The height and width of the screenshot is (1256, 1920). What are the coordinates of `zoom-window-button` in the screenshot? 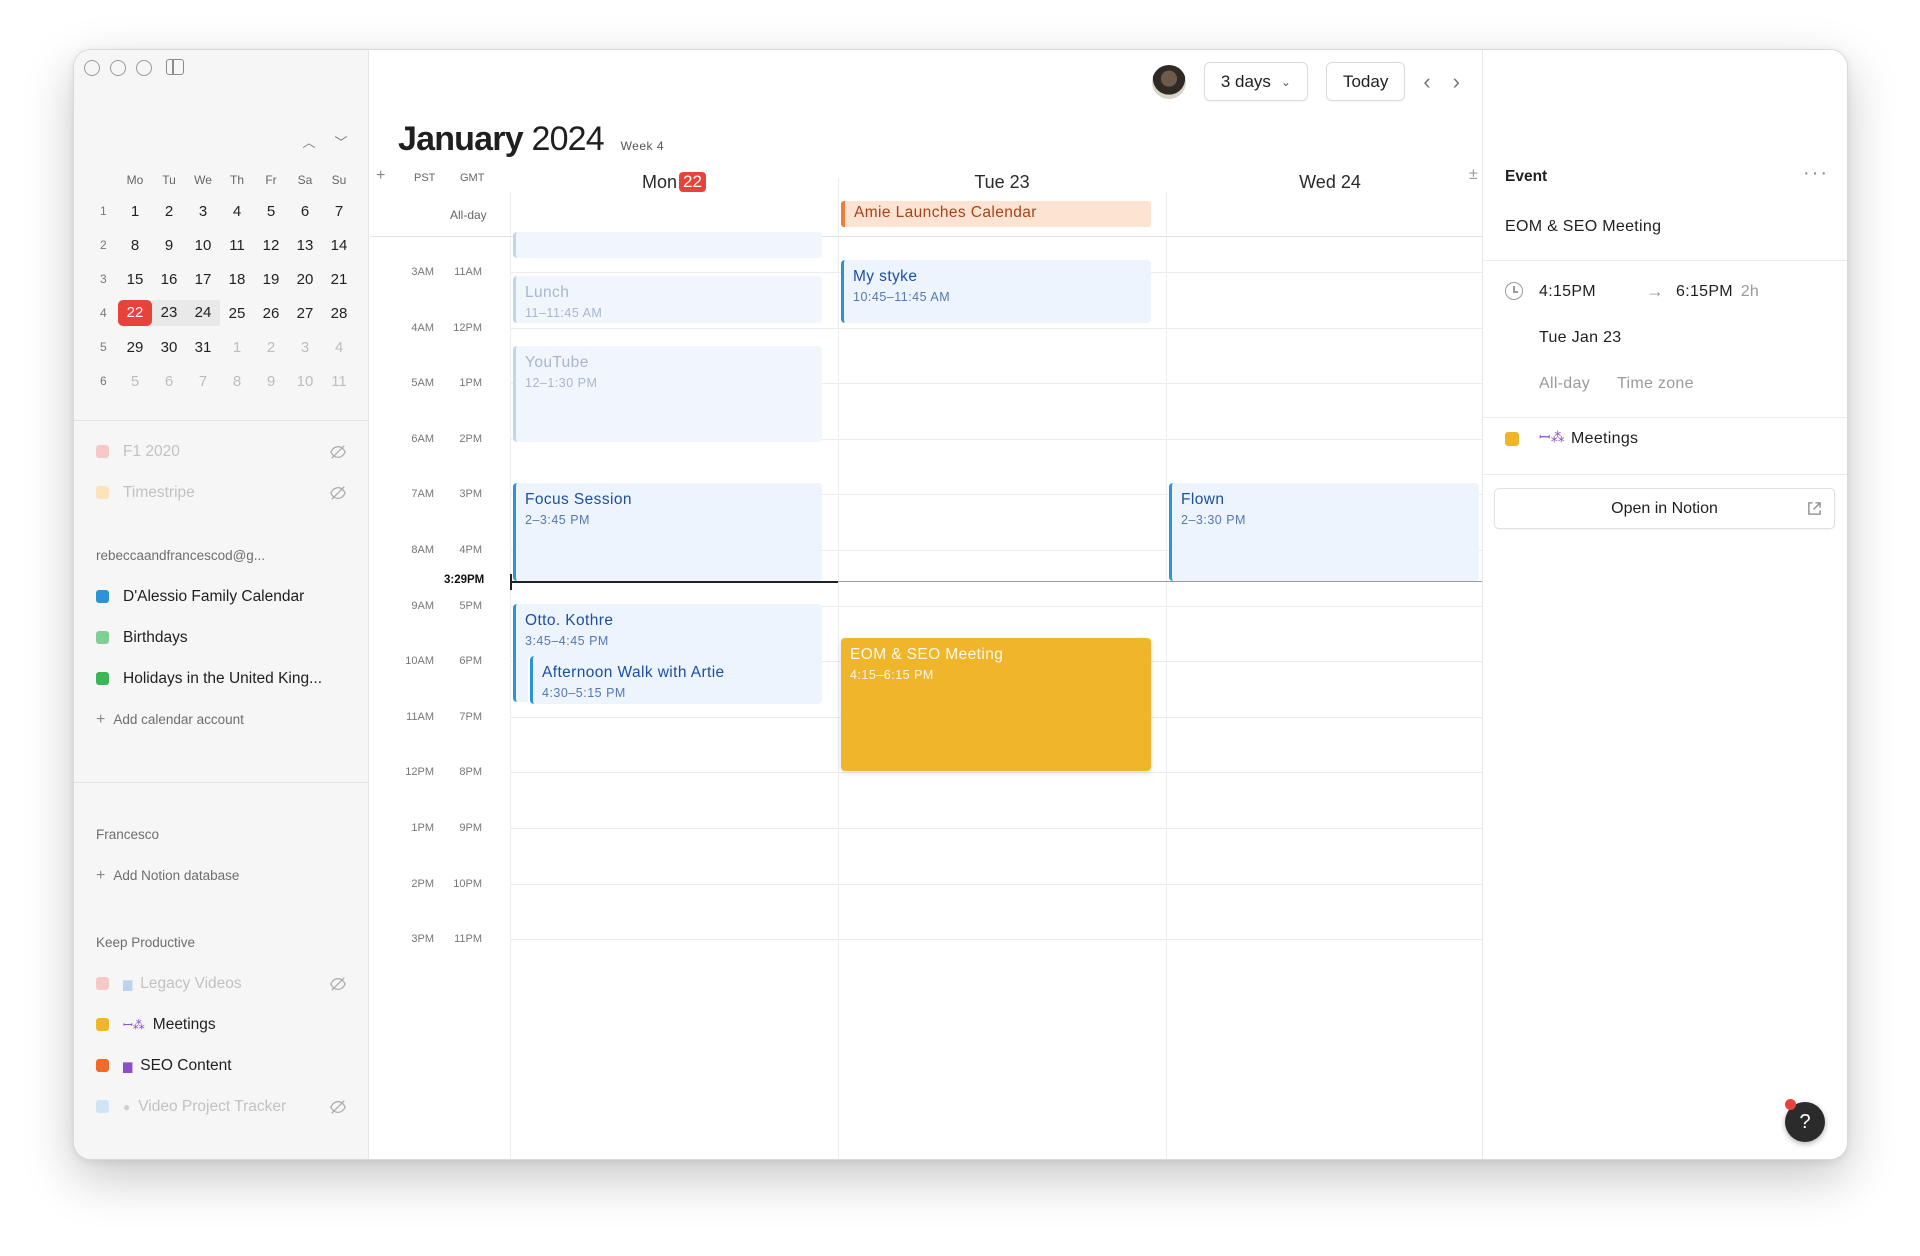 It's located at (144, 68).